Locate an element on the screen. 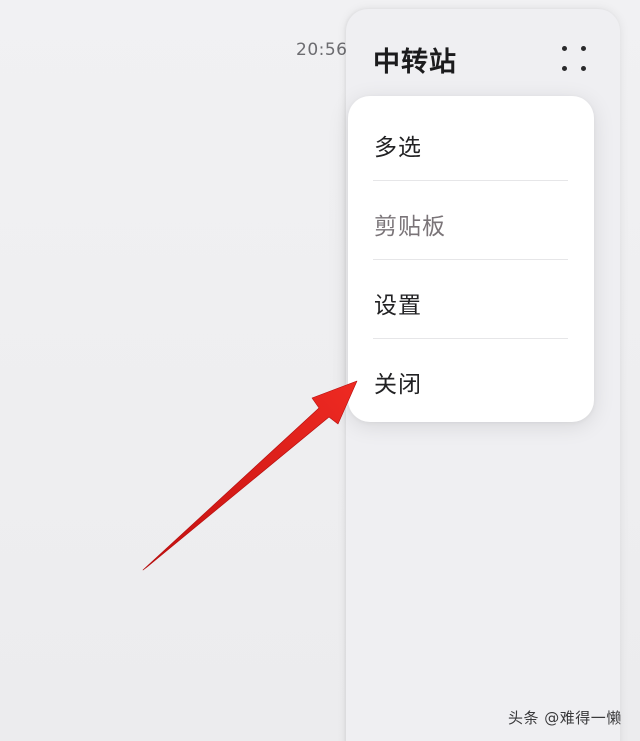  menu-item-label: 设置 is located at coordinates (398, 306).